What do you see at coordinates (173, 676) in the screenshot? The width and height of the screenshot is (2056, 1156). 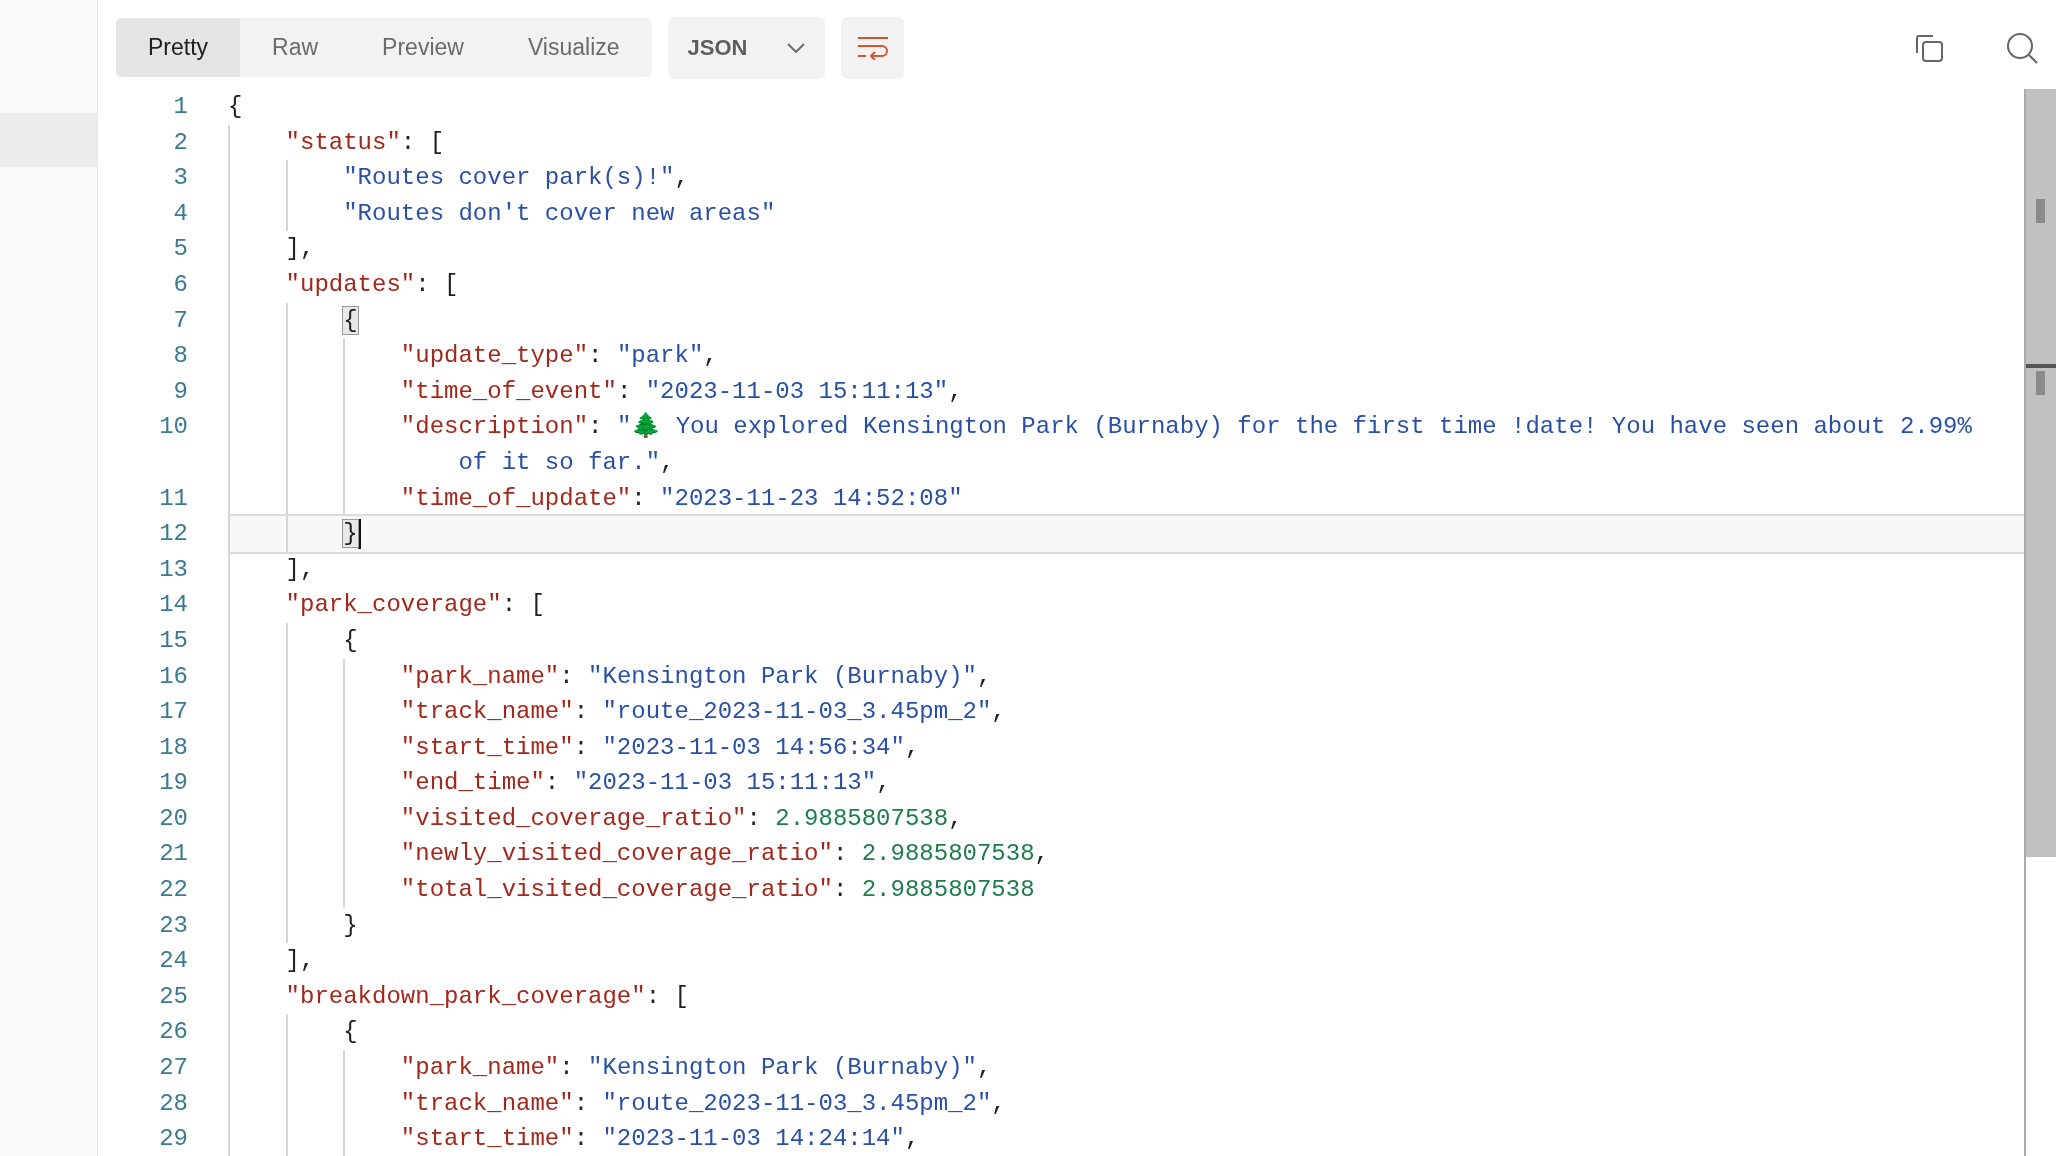 I see `line-number: 16` at bounding box center [173, 676].